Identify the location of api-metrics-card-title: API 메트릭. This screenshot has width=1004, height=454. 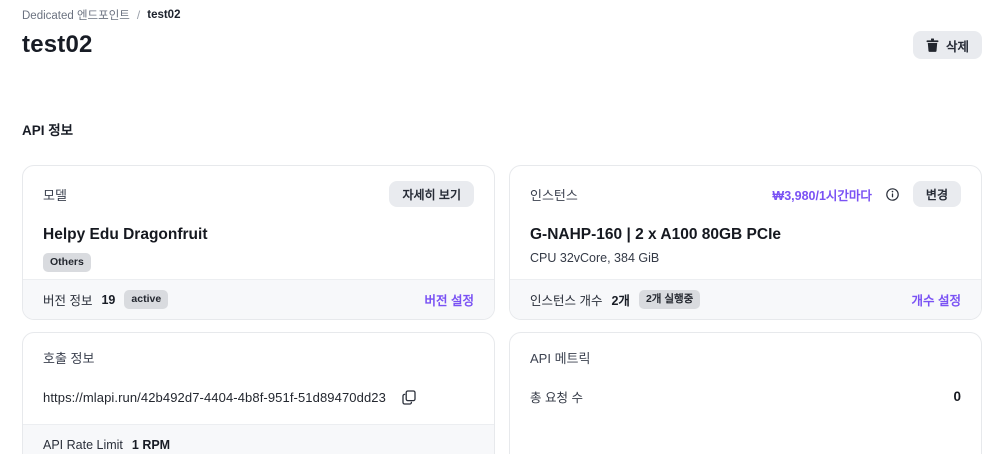
(560, 358).